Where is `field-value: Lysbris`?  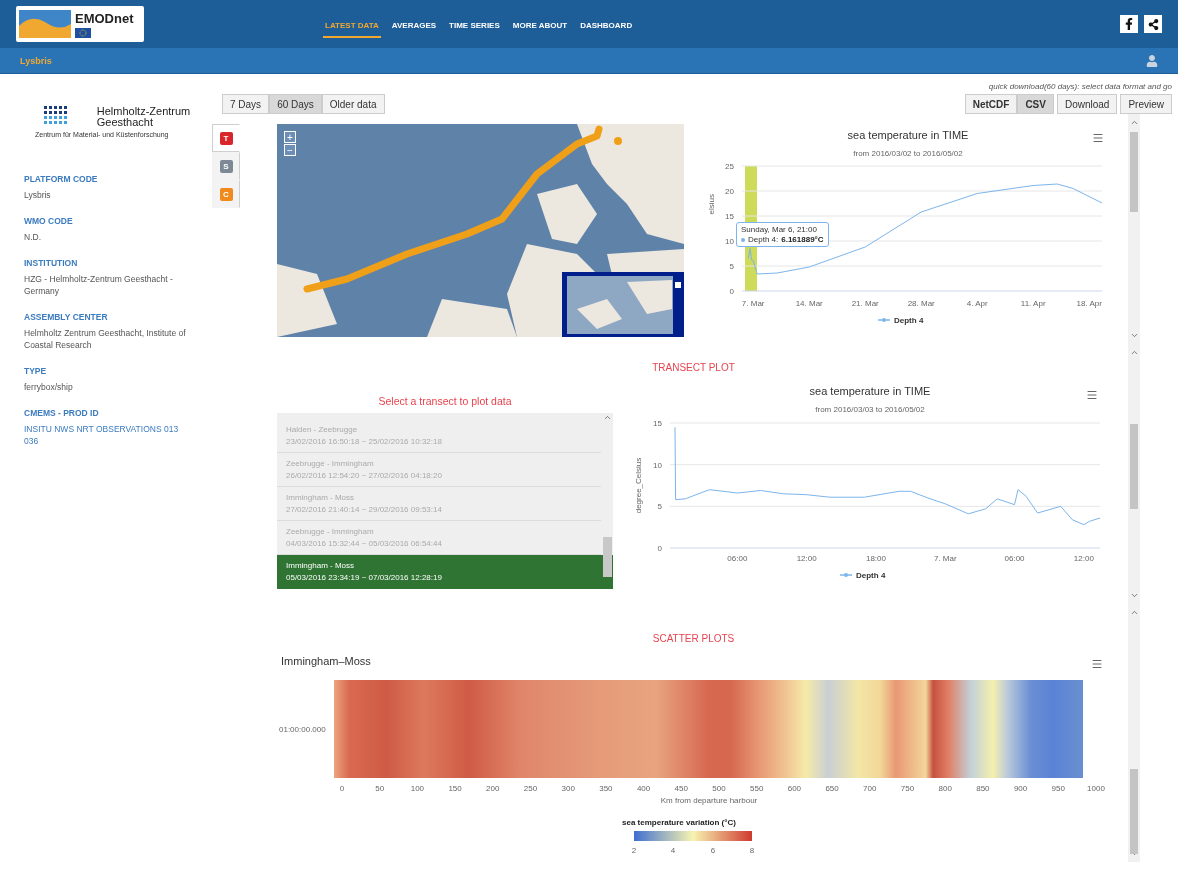
field-value: Lysbris is located at coordinates (38, 195).